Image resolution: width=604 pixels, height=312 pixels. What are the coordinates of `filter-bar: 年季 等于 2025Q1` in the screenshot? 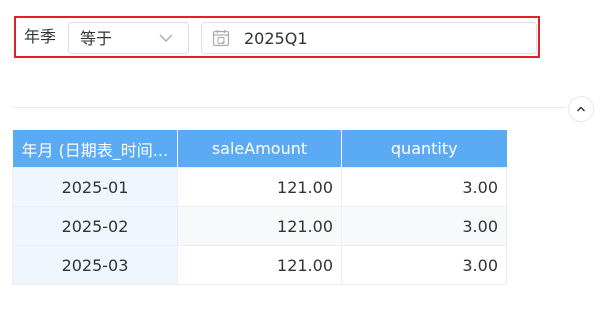 It's located at (277, 37).